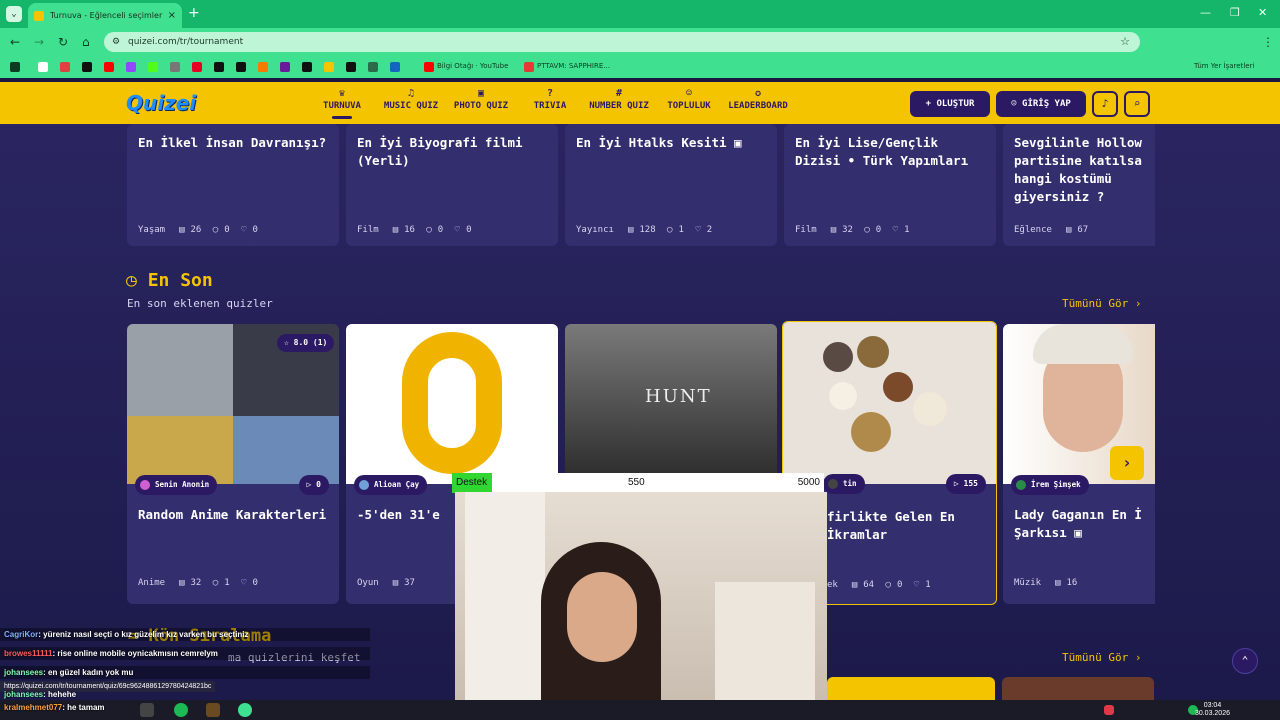  What do you see at coordinates (197, 67) in the screenshot?
I see `pinterest-icon` at bounding box center [197, 67].